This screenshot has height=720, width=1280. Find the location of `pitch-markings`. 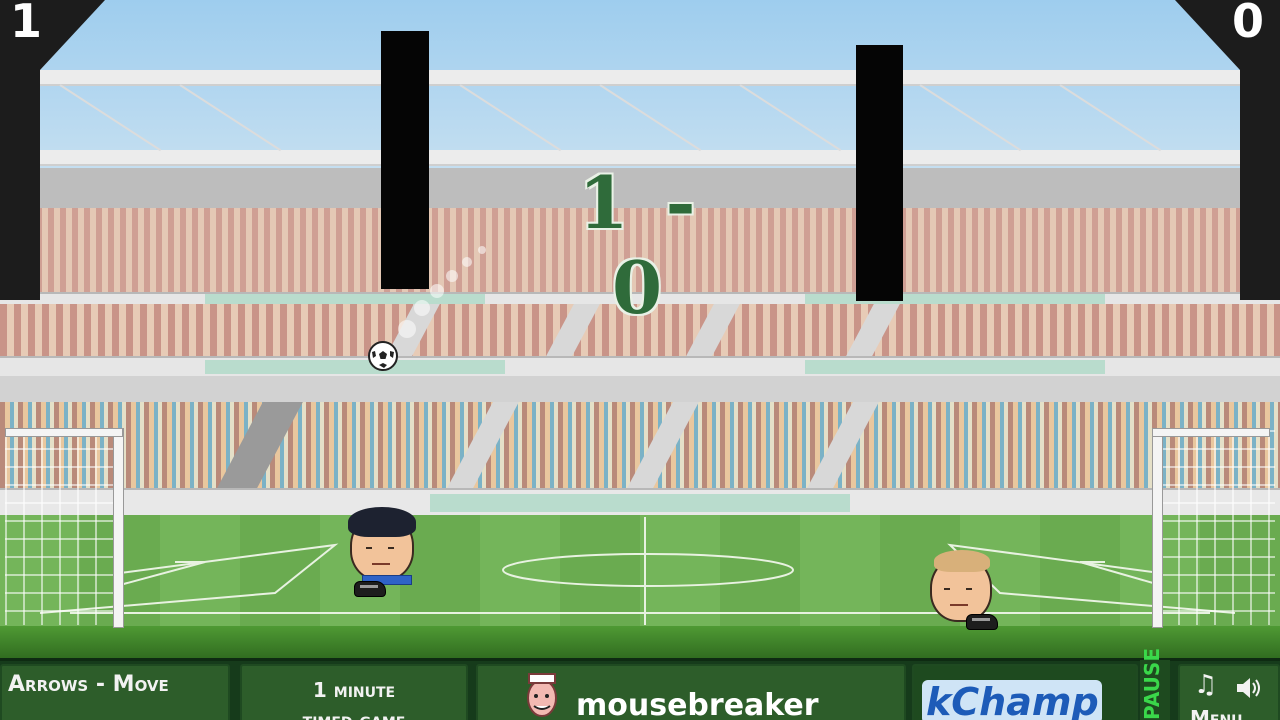

pitch-markings is located at coordinates (637, 571).